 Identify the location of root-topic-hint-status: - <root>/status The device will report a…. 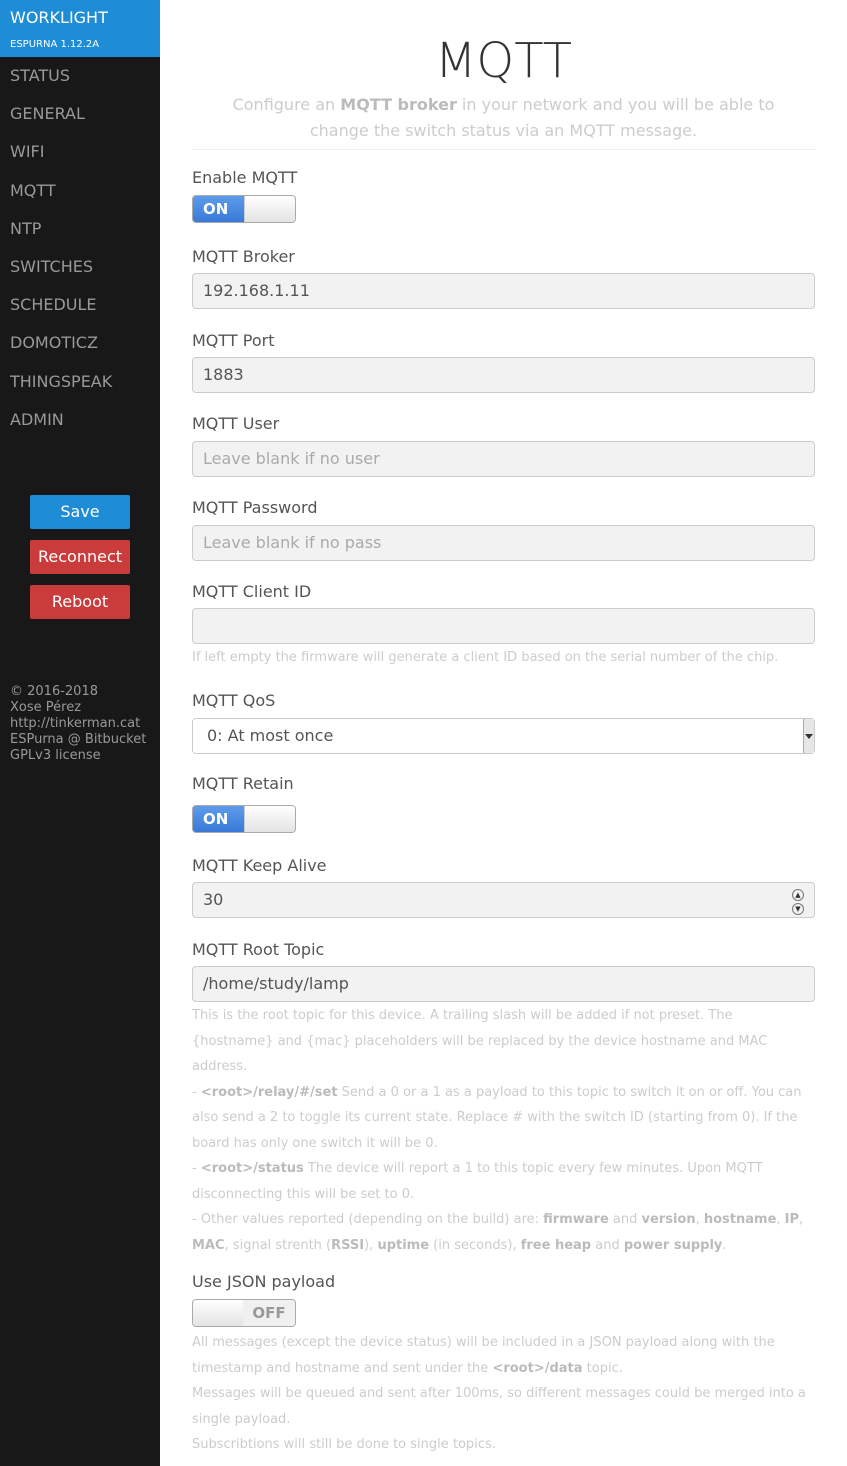
(477, 1181).